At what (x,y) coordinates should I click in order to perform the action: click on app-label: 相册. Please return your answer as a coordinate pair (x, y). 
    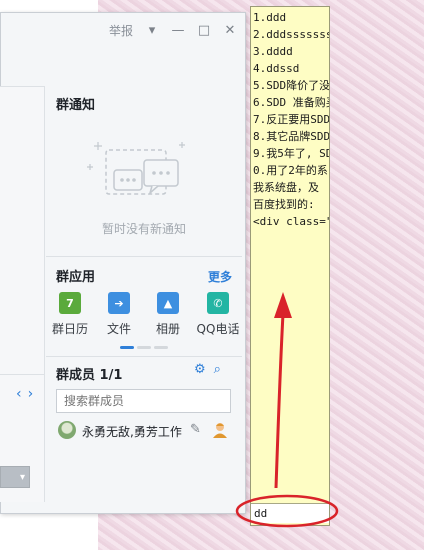
    Looking at the image, I should click on (167, 329).